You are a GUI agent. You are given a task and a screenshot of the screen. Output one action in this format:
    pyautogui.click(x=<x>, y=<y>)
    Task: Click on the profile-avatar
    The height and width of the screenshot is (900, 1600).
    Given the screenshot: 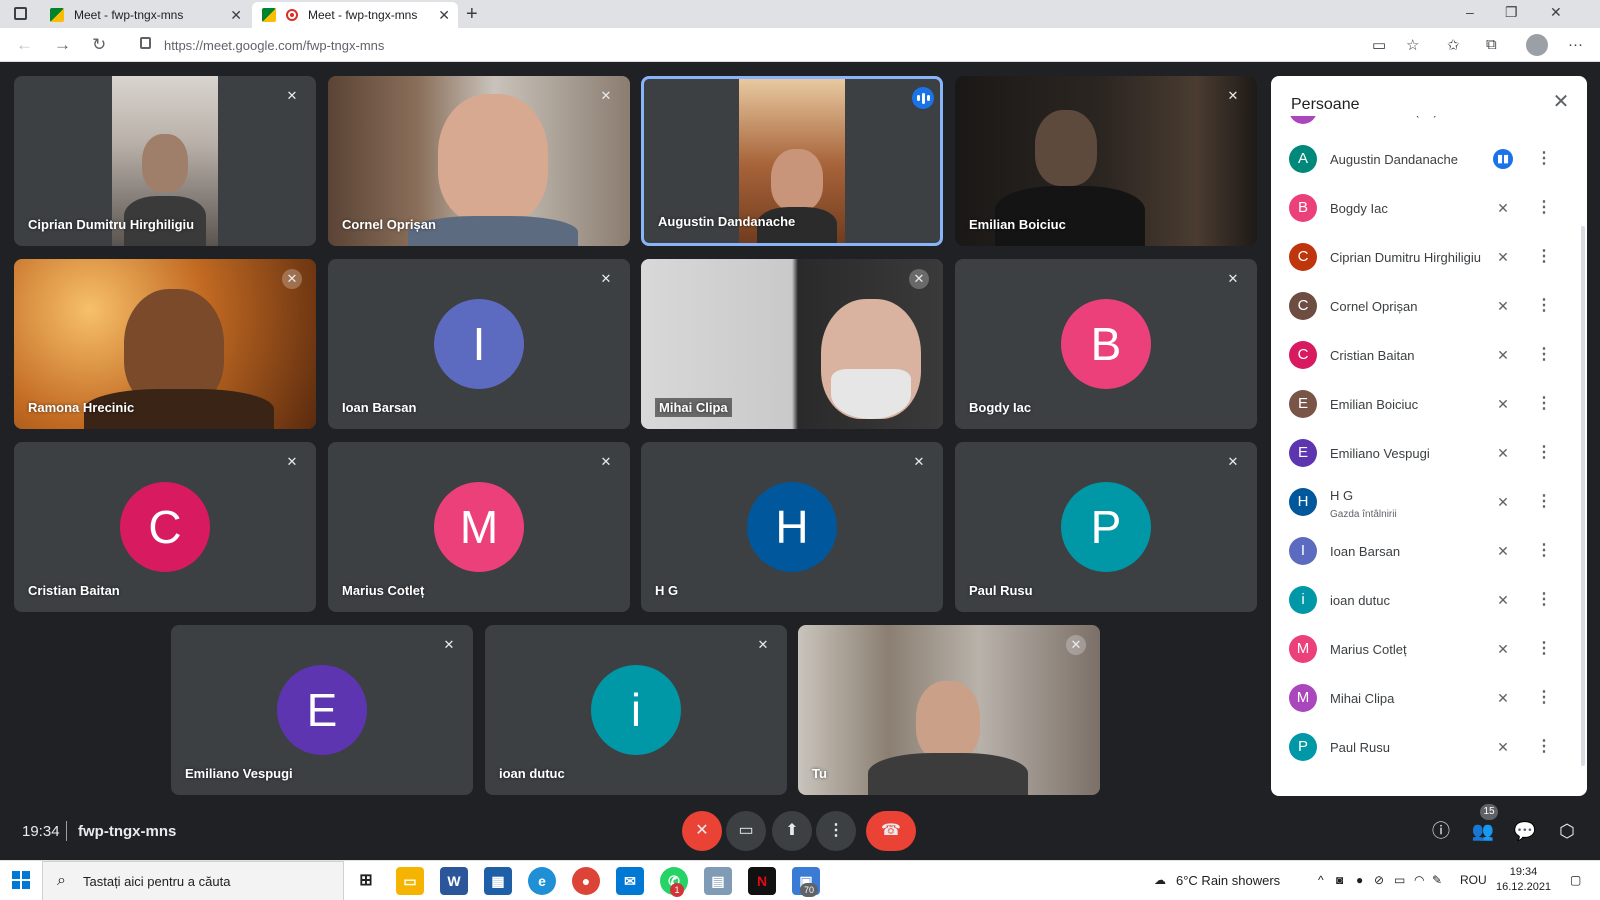 What is the action you would take?
    pyautogui.click(x=1537, y=45)
    